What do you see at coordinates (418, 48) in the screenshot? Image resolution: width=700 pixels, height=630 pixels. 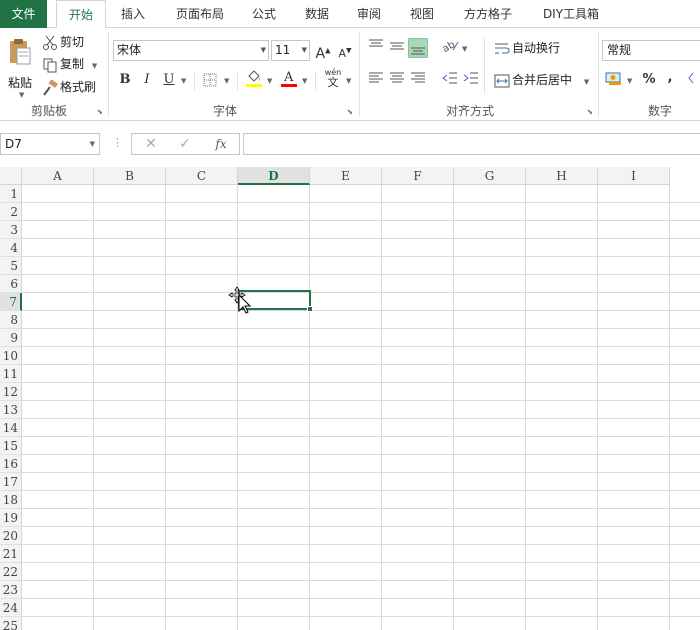 I see `align-bottom-button` at bounding box center [418, 48].